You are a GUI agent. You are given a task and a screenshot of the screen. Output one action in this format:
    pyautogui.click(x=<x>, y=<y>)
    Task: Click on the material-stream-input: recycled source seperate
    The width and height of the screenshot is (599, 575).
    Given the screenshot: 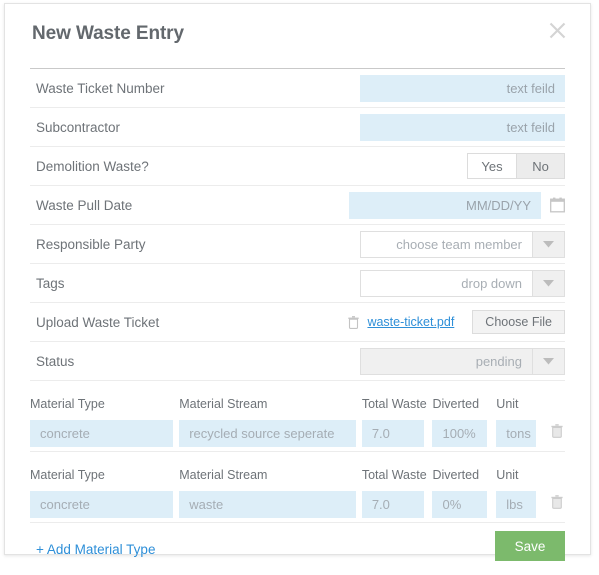 What is the action you would take?
    pyautogui.click(x=268, y=433)
    